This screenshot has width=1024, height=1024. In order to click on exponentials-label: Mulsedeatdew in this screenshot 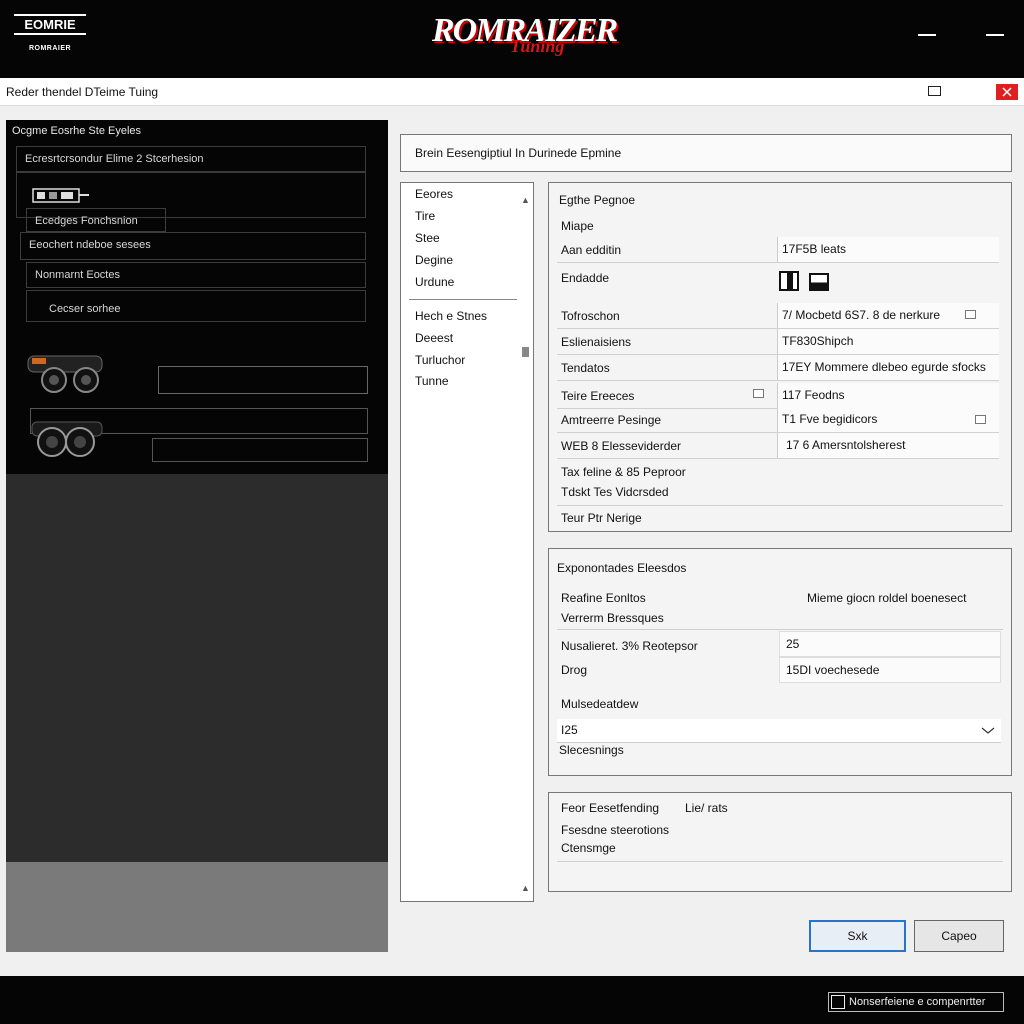, I will do `click(600, 704)`.